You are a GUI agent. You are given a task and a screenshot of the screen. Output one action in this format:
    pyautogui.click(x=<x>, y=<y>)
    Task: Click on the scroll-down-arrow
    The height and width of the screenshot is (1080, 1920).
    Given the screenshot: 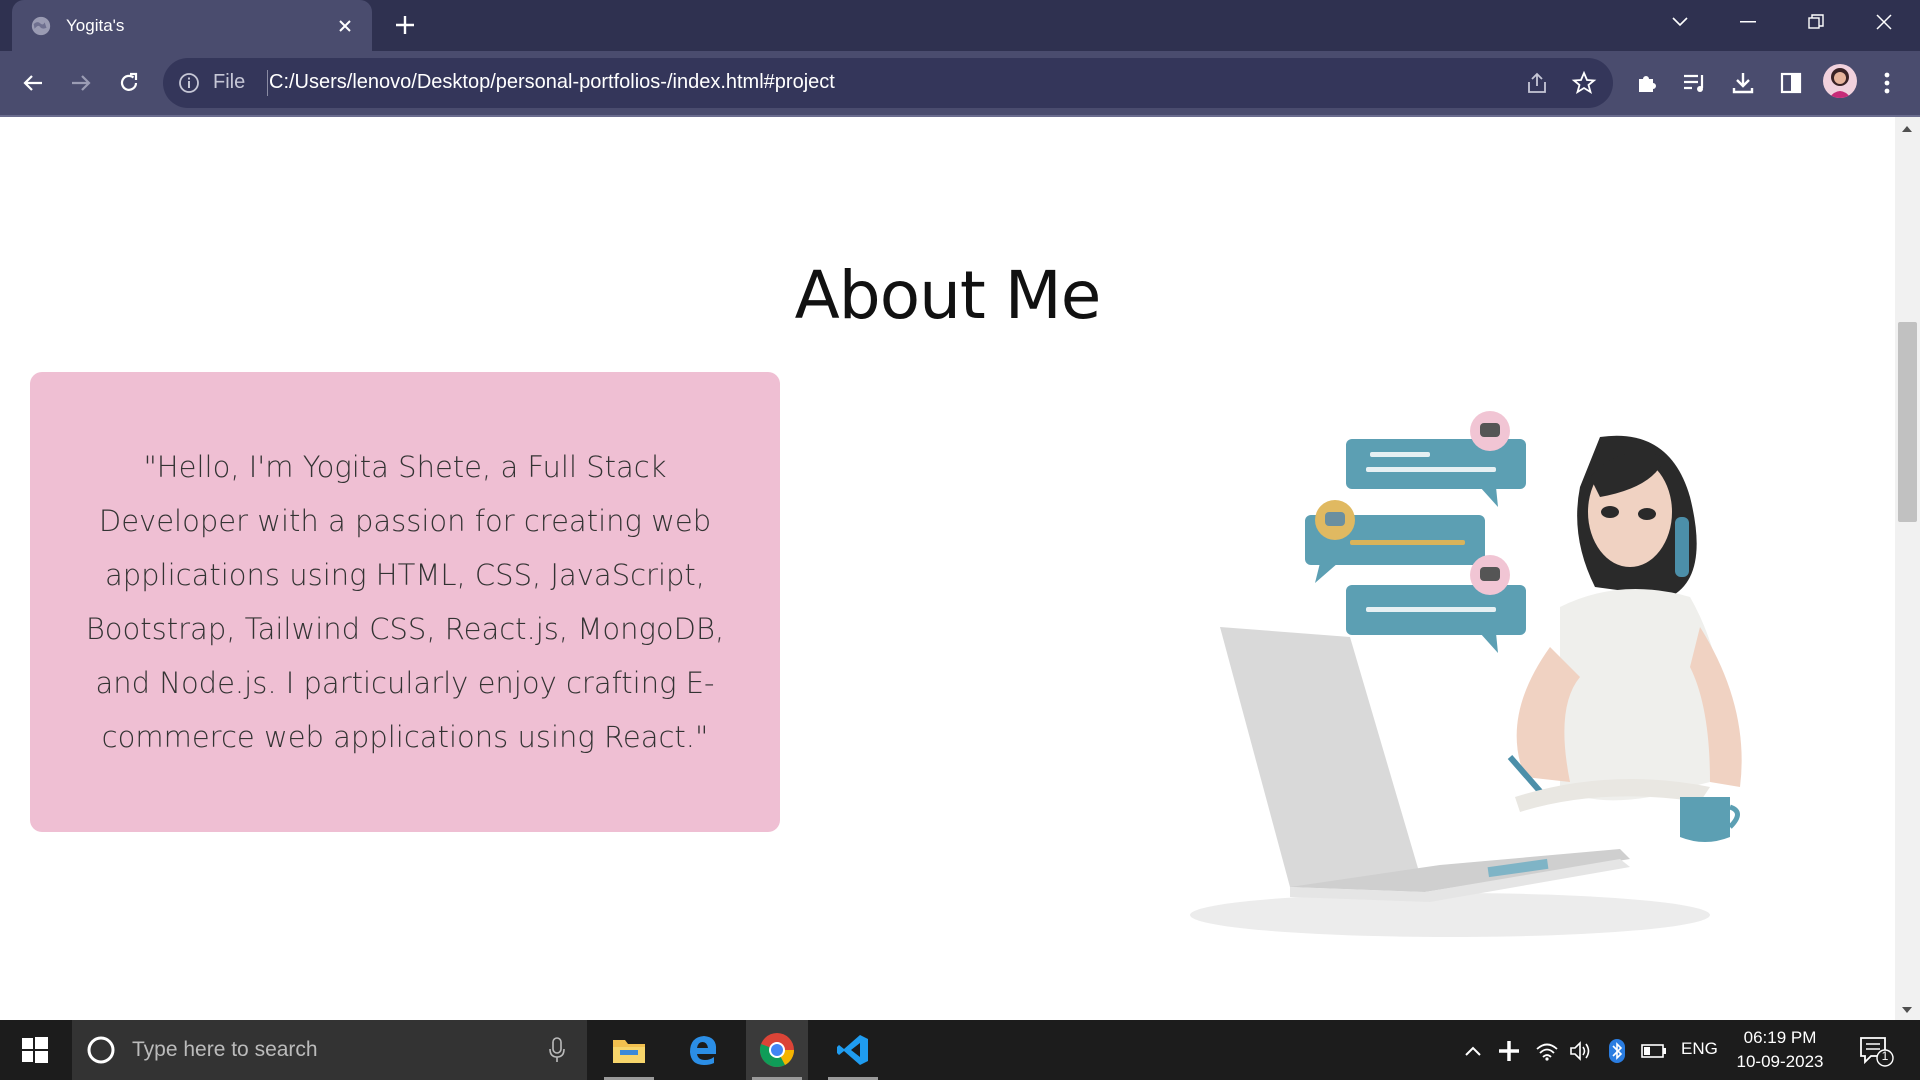 What is the action you would take?
    pyautogui.click(x=1907, y=1010)
    